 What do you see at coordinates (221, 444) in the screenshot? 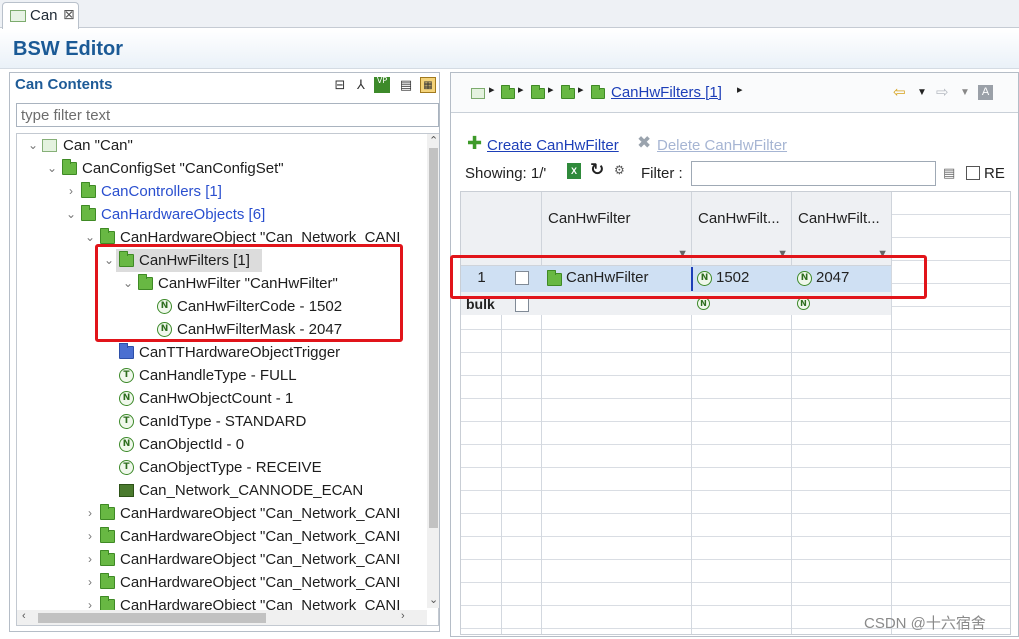
I see `tree-item: N CanObjectId - 0` at bounding box center [221, 444].